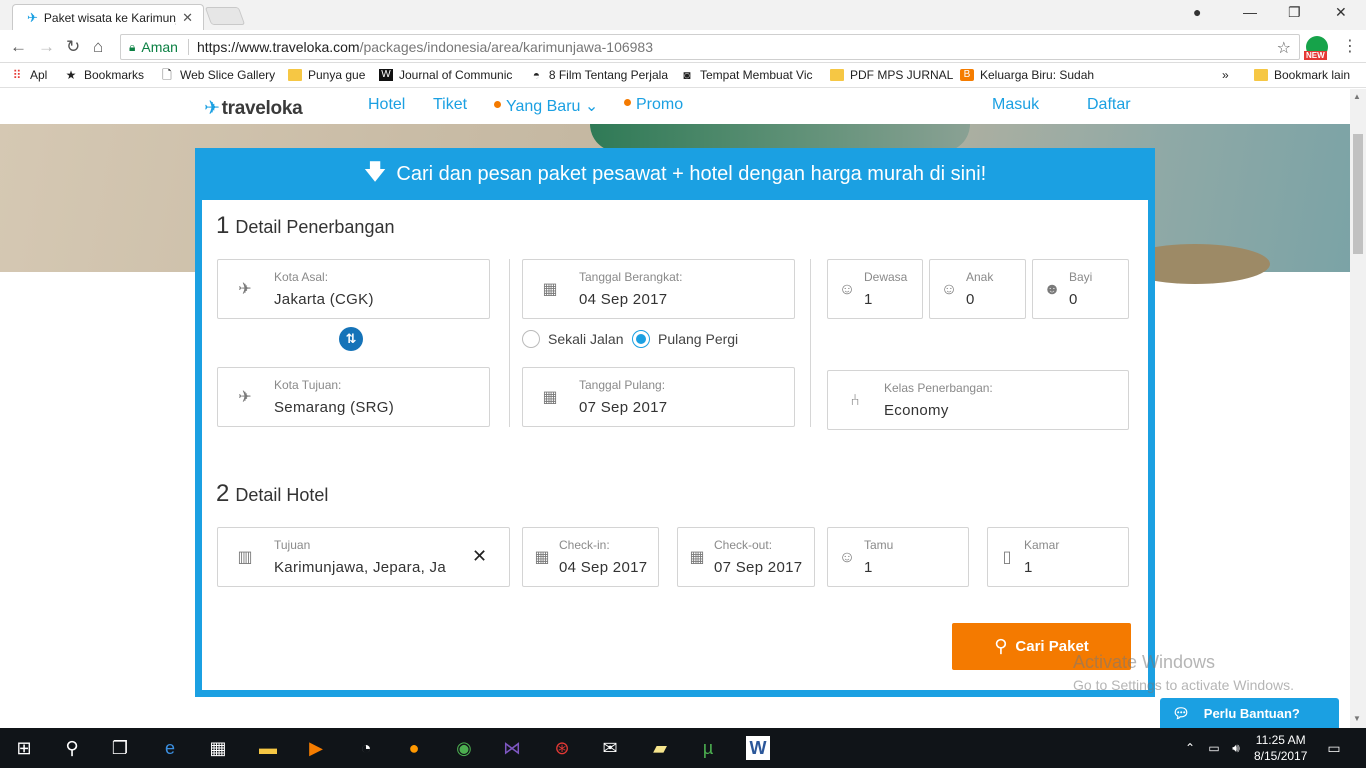 The height and width of the screenshot is (768, 1366). Describe the element at coordinates (464, 748) in the screenshot. I see `chrome-icon: ◉` at that location.